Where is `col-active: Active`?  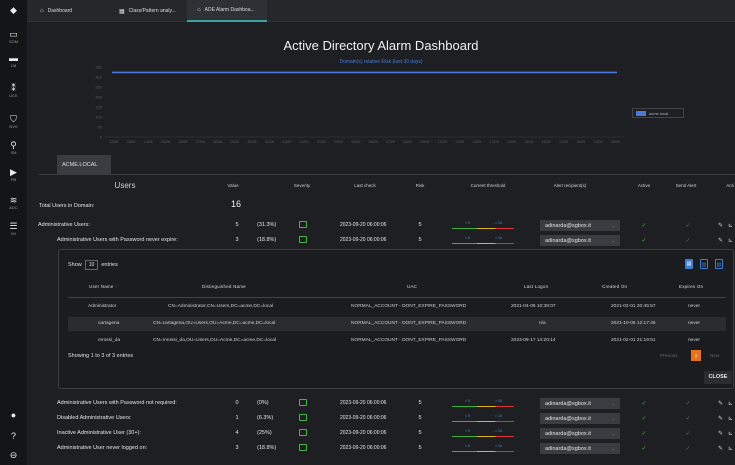 col-active: Active is located at coordinates (644, 185).